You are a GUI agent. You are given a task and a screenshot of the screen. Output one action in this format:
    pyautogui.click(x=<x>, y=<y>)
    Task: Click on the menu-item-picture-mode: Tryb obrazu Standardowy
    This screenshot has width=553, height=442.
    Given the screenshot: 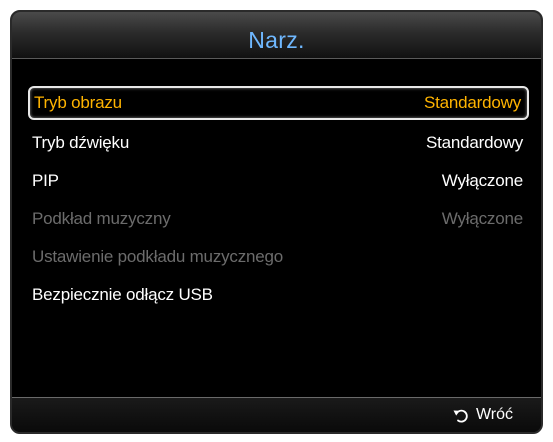 What is the action you would take?
    pyautogui.click(x=278, y=103)
    